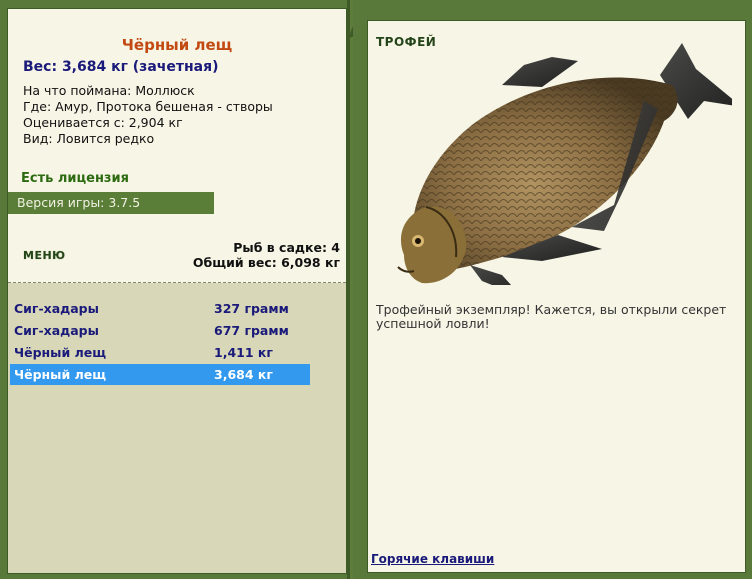 Image resolution: width=752 pixels, height=579 pixels. I want to click on location-info: Где: Амур, Протока бешеная - створы, so click(148, 106).